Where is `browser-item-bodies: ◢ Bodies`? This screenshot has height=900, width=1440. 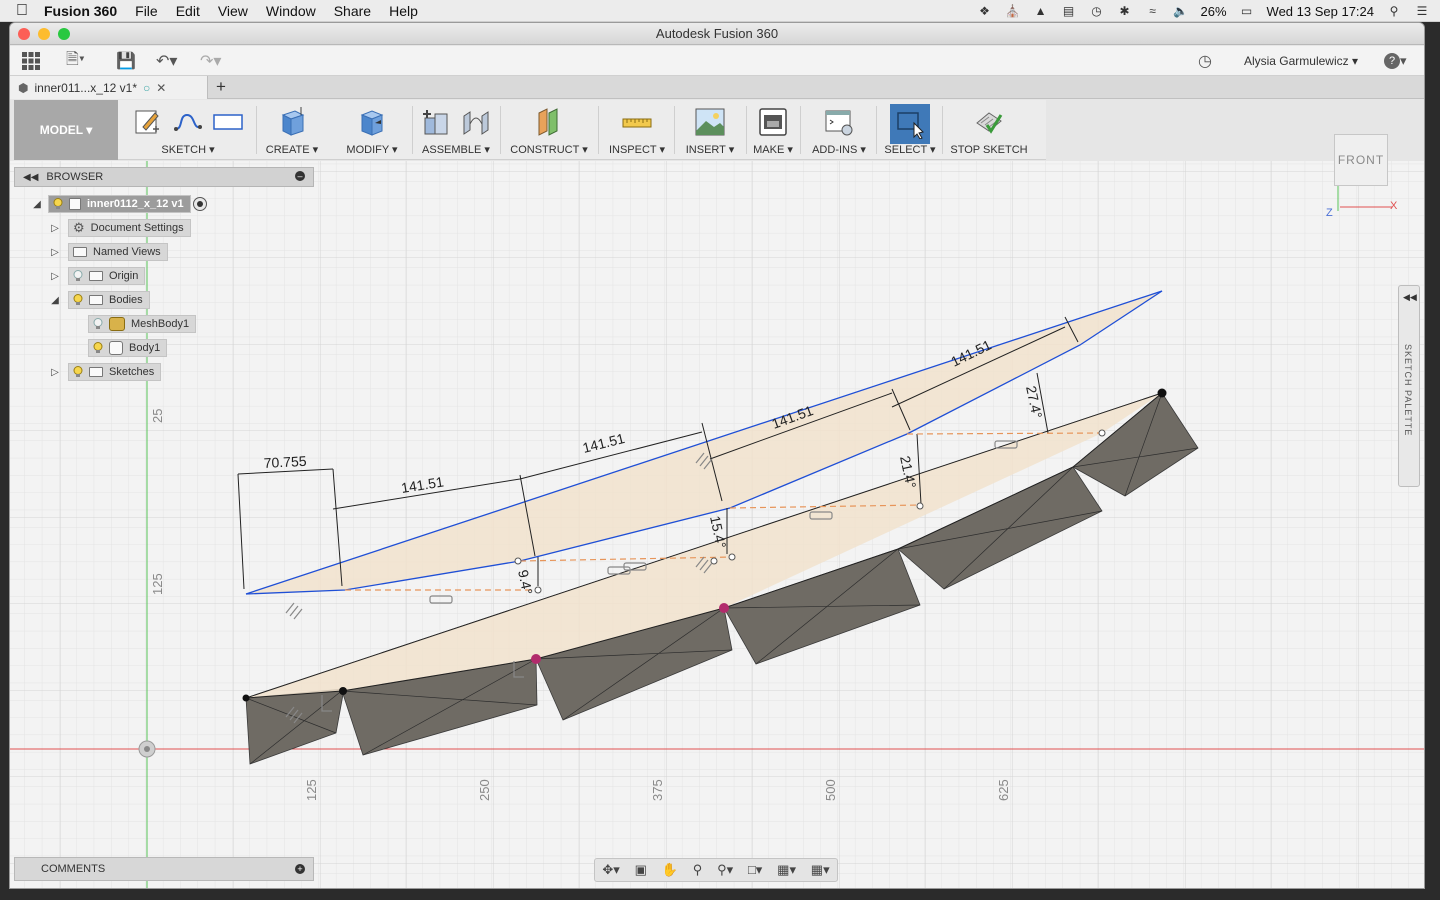 browser-item-bodies: ◢ Bodies is located at coordinates (99, 300).